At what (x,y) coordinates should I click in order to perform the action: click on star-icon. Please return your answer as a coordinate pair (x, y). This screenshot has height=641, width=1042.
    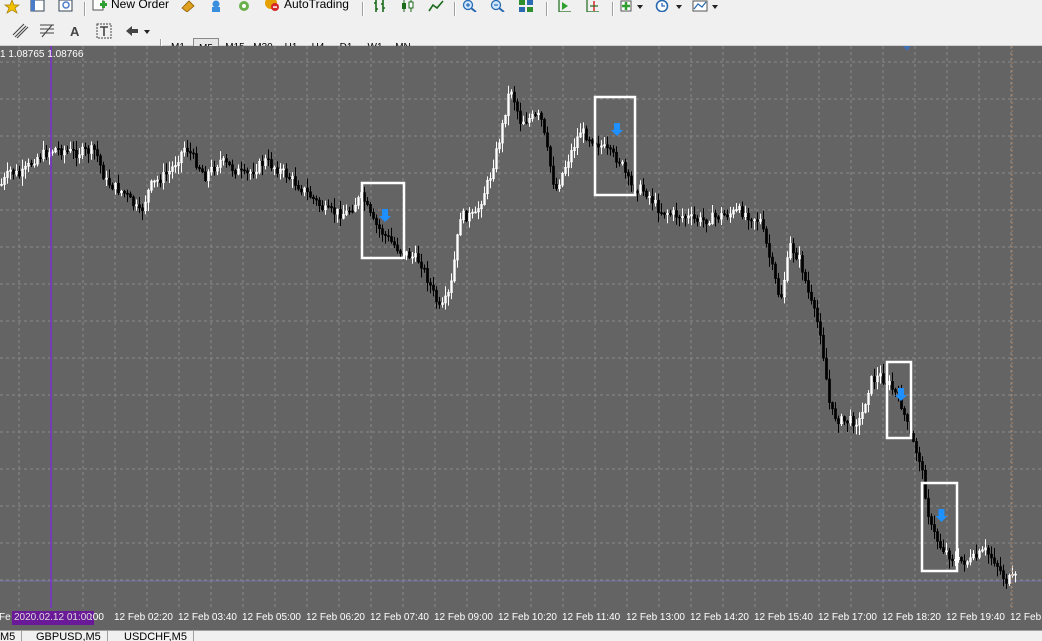
    Looking at the image, I should click on (12, 7).